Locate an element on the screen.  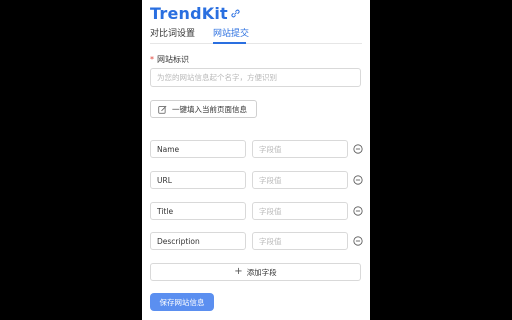
required-mark: * is located at coordinates (152, 59).